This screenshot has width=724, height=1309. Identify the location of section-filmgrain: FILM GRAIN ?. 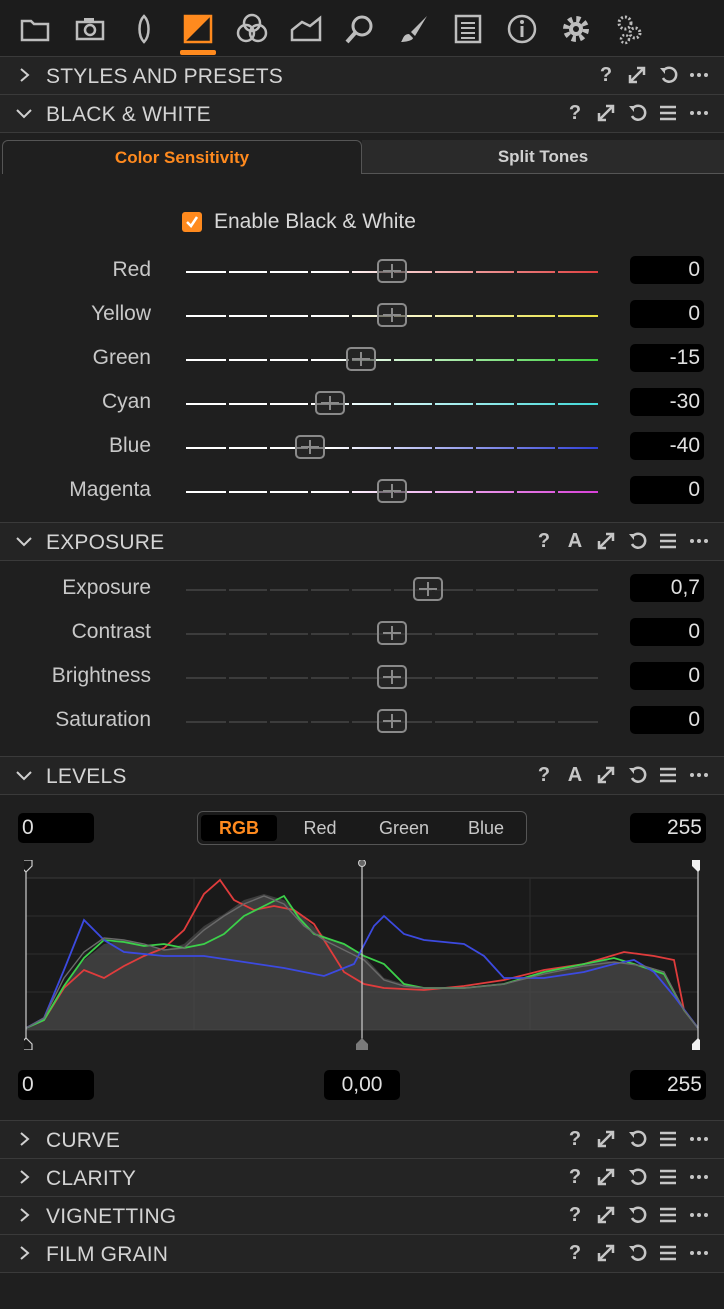
(362, 1253).